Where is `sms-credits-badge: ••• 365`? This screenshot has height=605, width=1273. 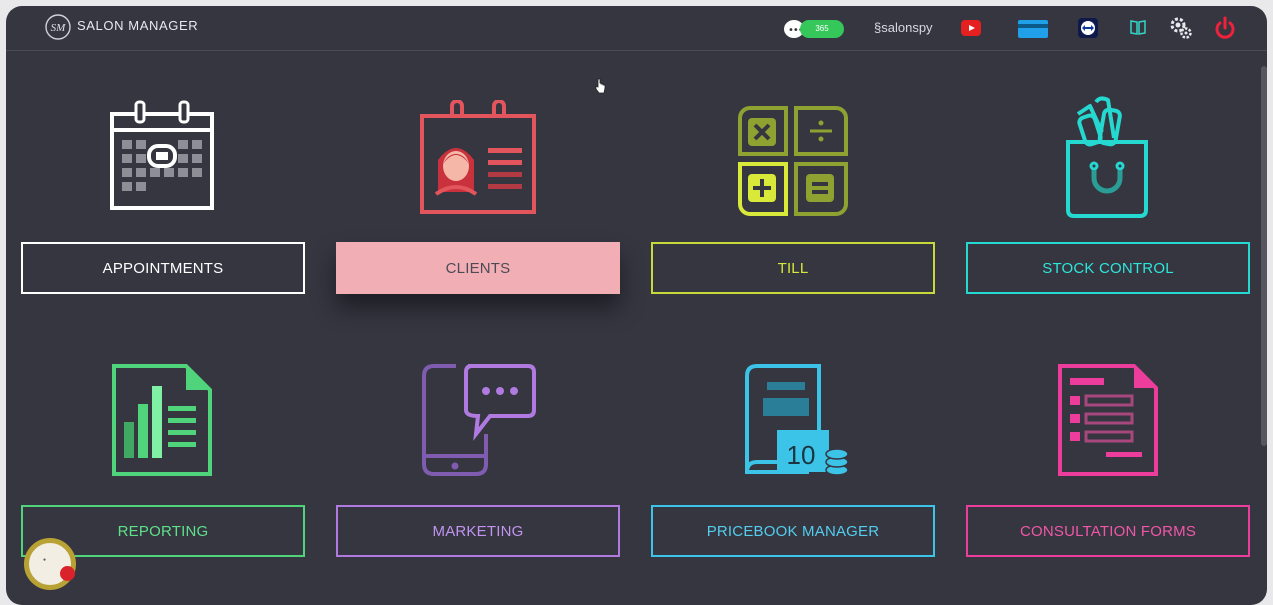 sms-credits-badge: ••• 365 is located at coordinates (818, 29).